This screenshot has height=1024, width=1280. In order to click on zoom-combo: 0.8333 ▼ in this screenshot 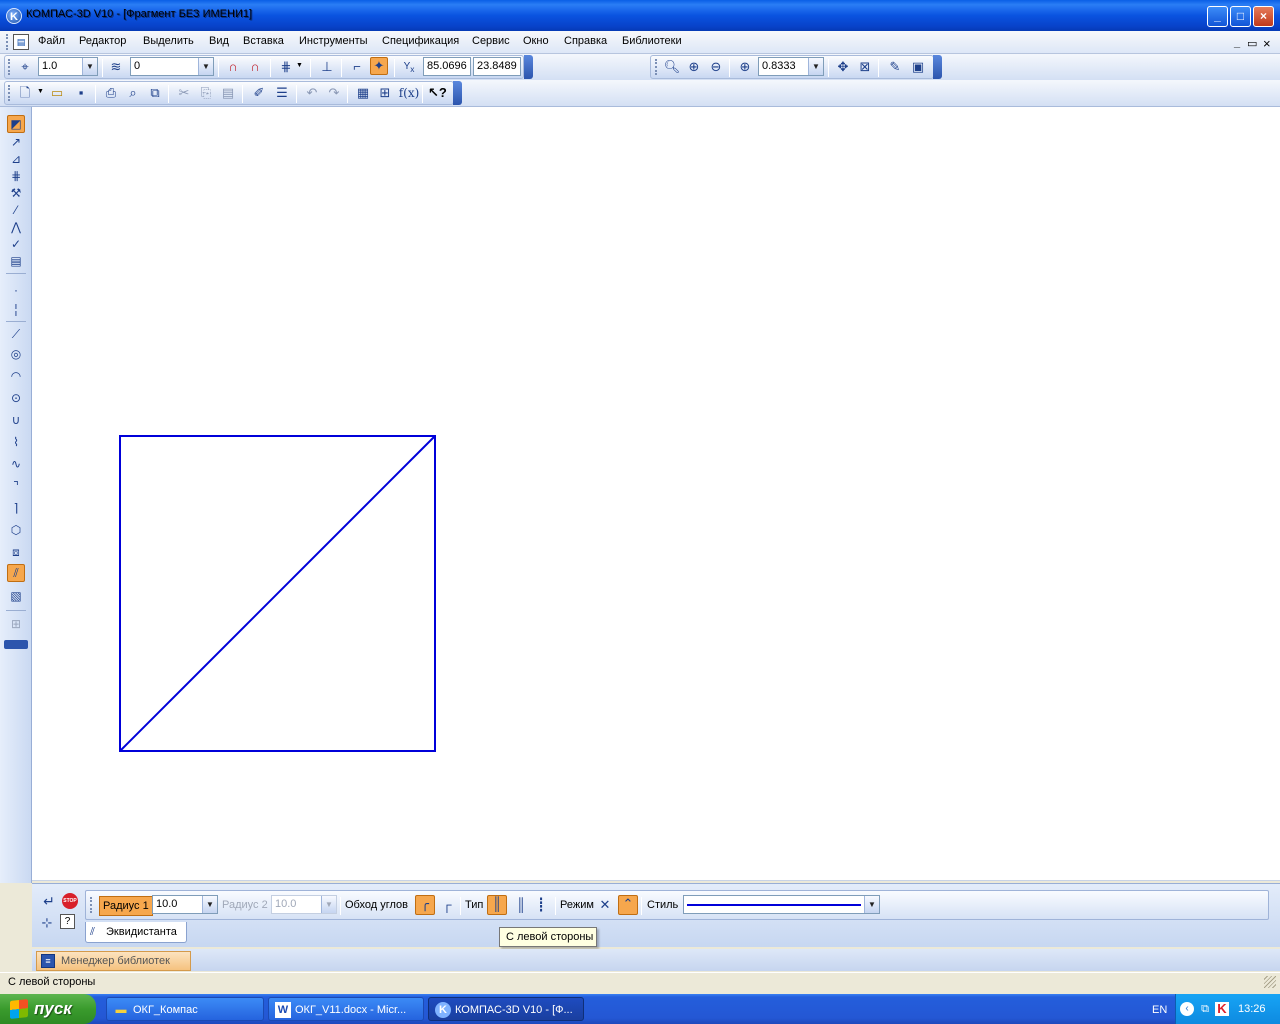, I will do `click(791, 66)`.